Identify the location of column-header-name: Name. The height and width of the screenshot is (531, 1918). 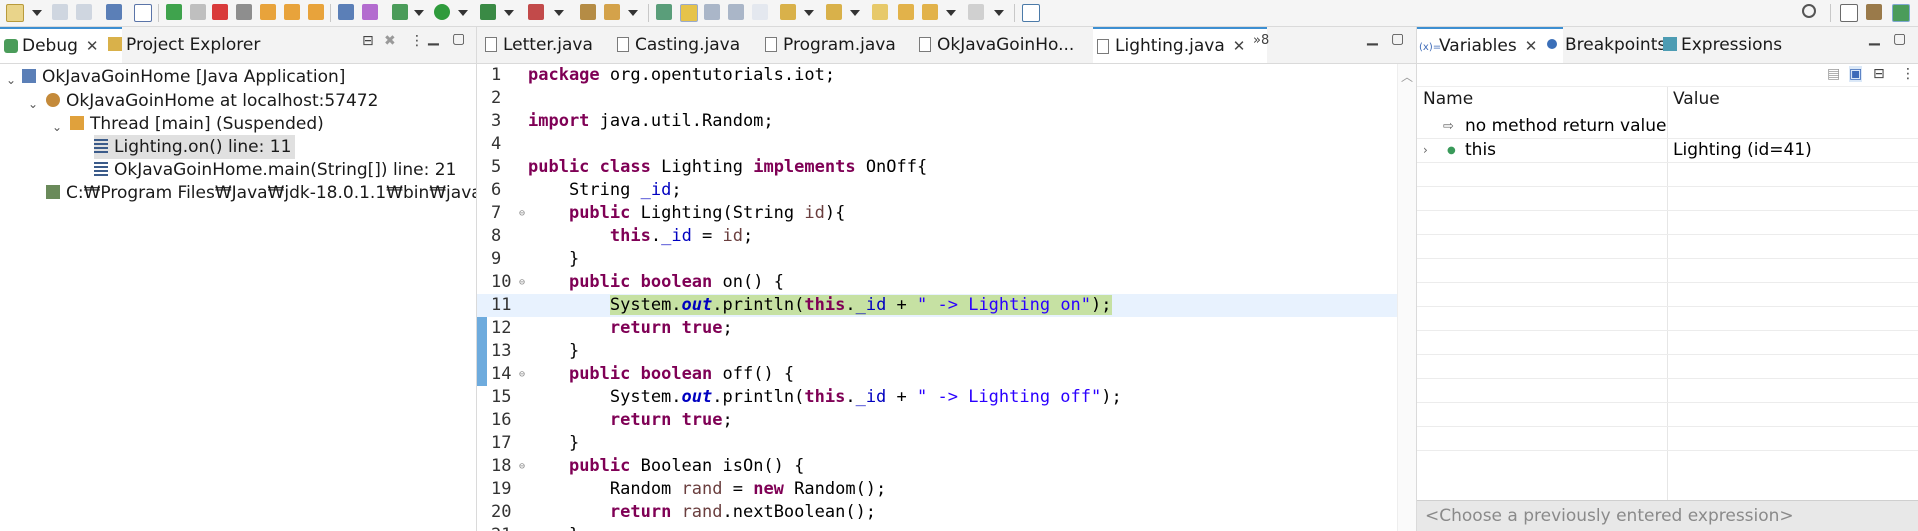
(1448, 99).